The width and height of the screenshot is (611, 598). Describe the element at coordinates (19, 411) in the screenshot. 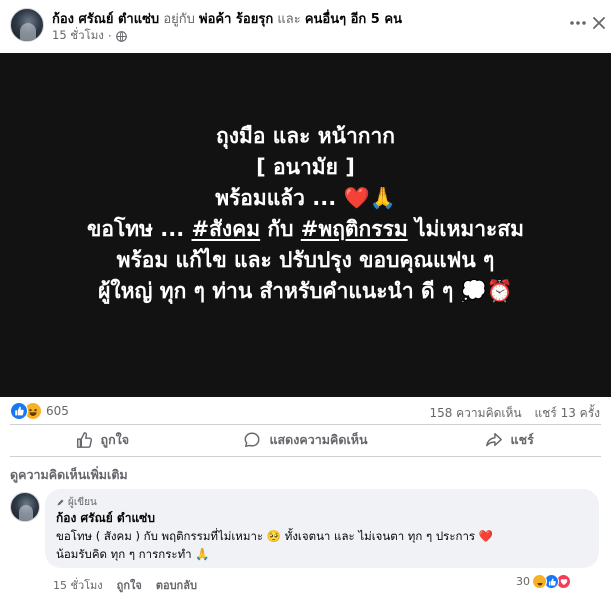

I see `like-icon` at that location.